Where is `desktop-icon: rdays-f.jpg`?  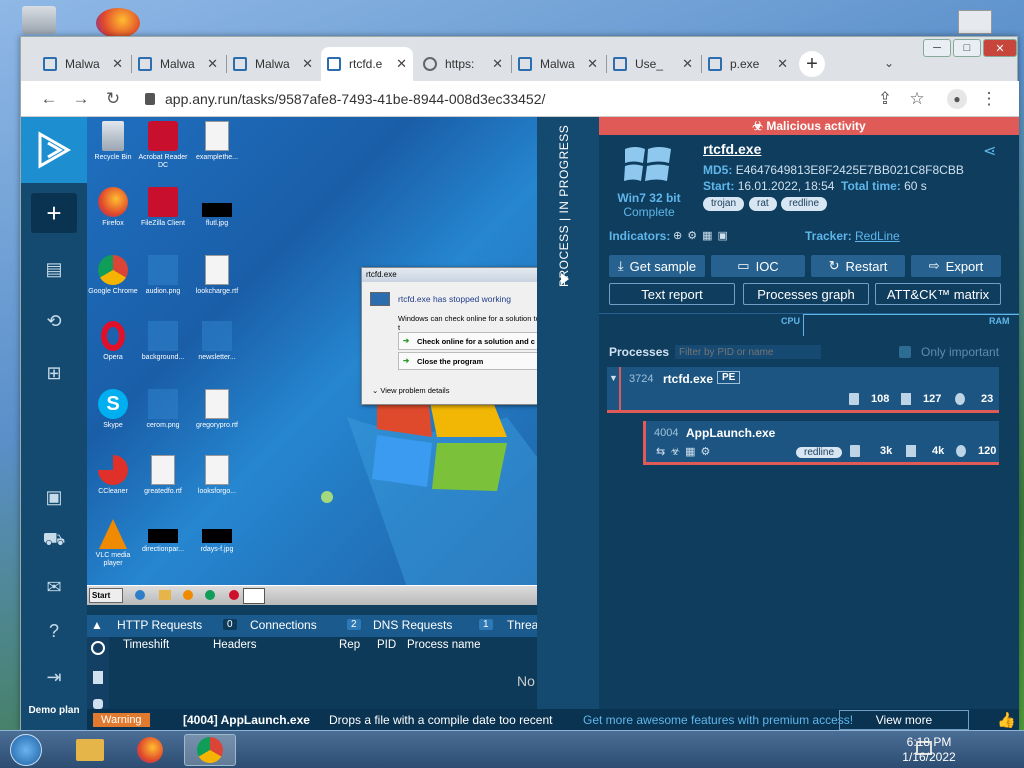 desktop-icon: rdays-f.jpg is located at coordinates (217, 536).